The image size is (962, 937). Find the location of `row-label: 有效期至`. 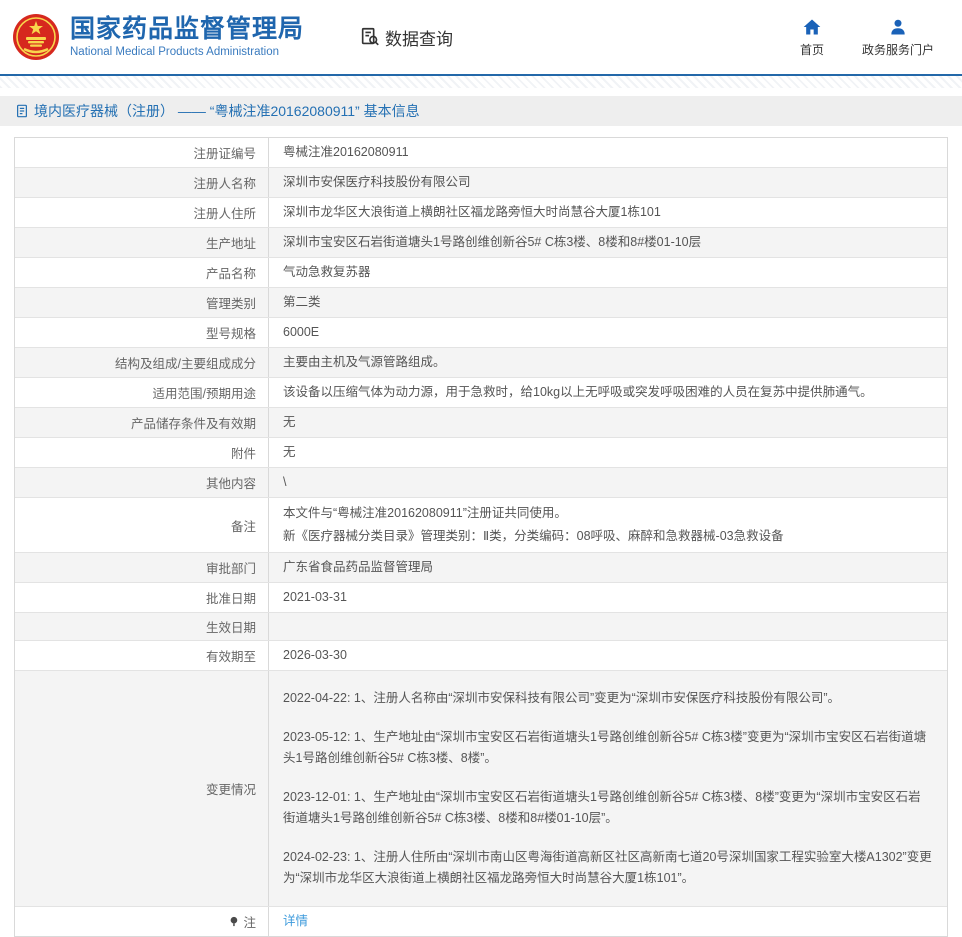

row-label: 有效期至 is located at coordinates (142, 655).